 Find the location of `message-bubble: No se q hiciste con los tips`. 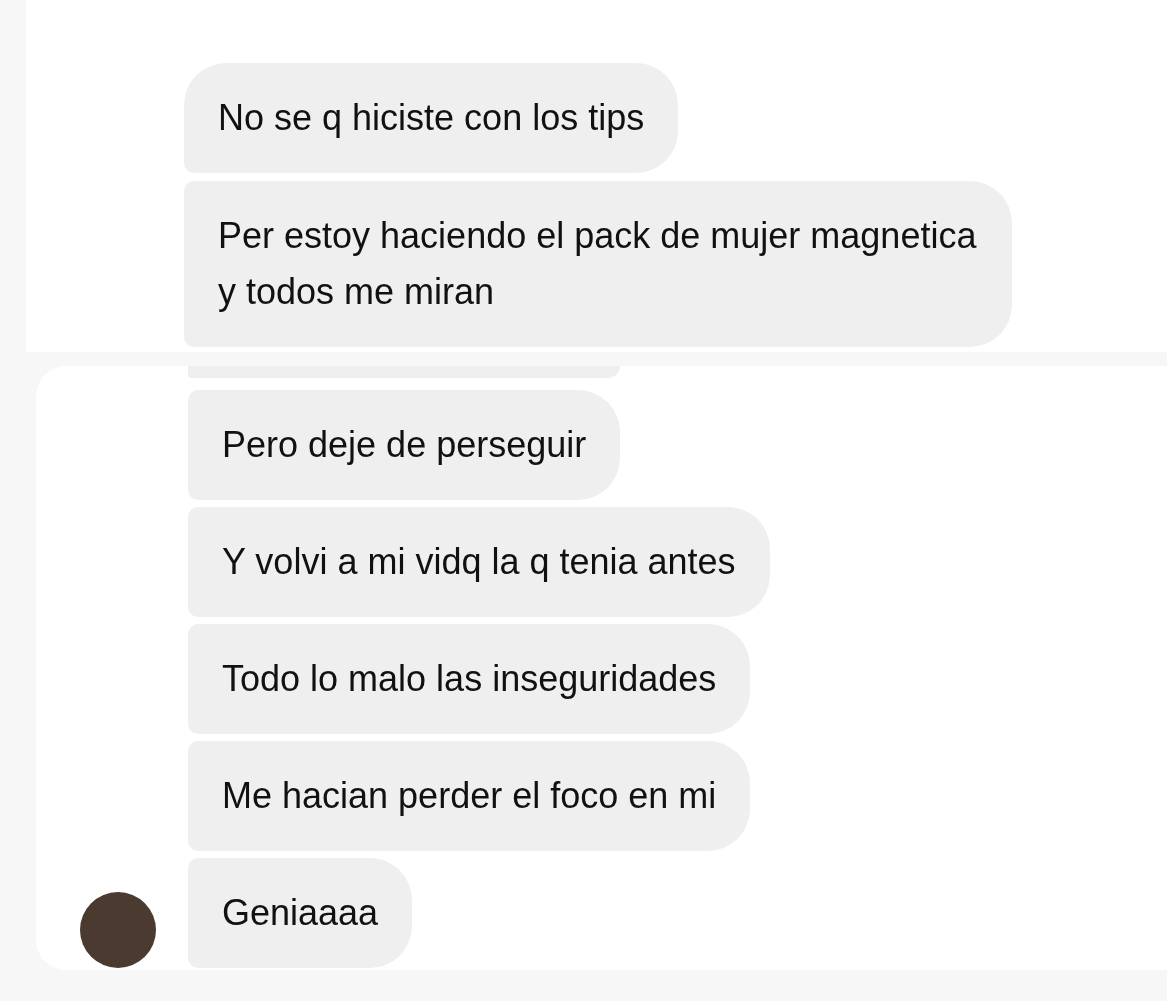

message-bubble: No se q hiciste con los tips is located at coordinates (431, 118).